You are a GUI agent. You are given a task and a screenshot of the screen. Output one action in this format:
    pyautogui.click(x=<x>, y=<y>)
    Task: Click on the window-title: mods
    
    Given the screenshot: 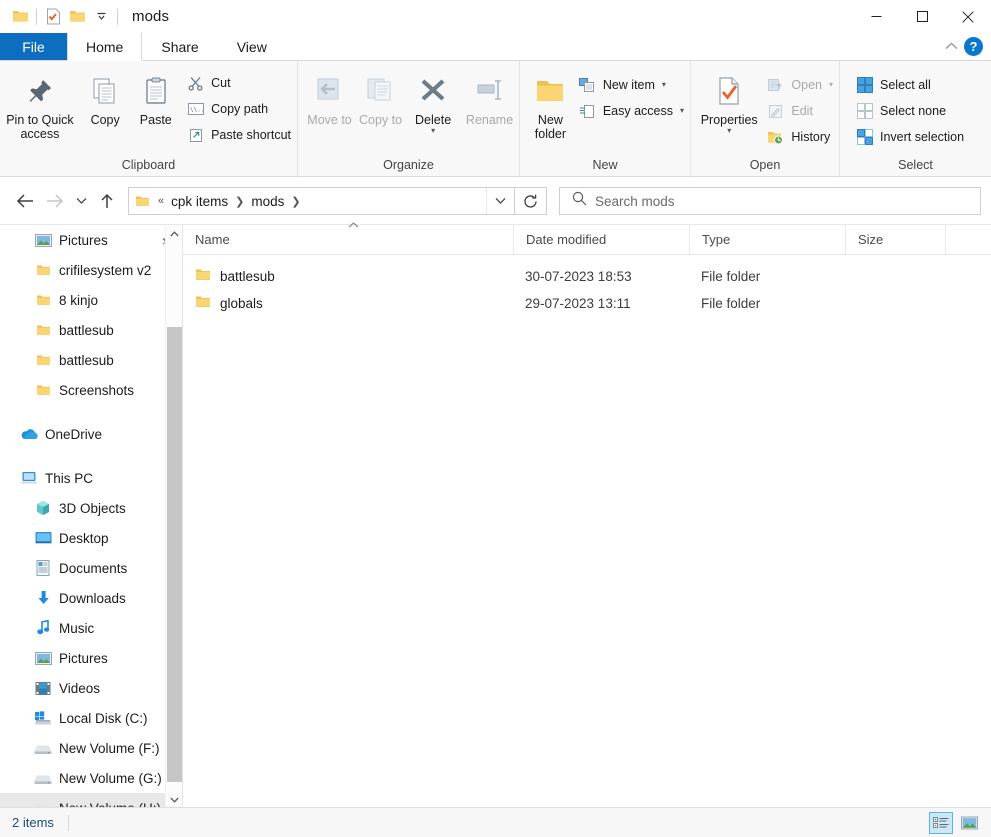 What is the action you would take?
    pyautogui.click(x=151, y=16)
    